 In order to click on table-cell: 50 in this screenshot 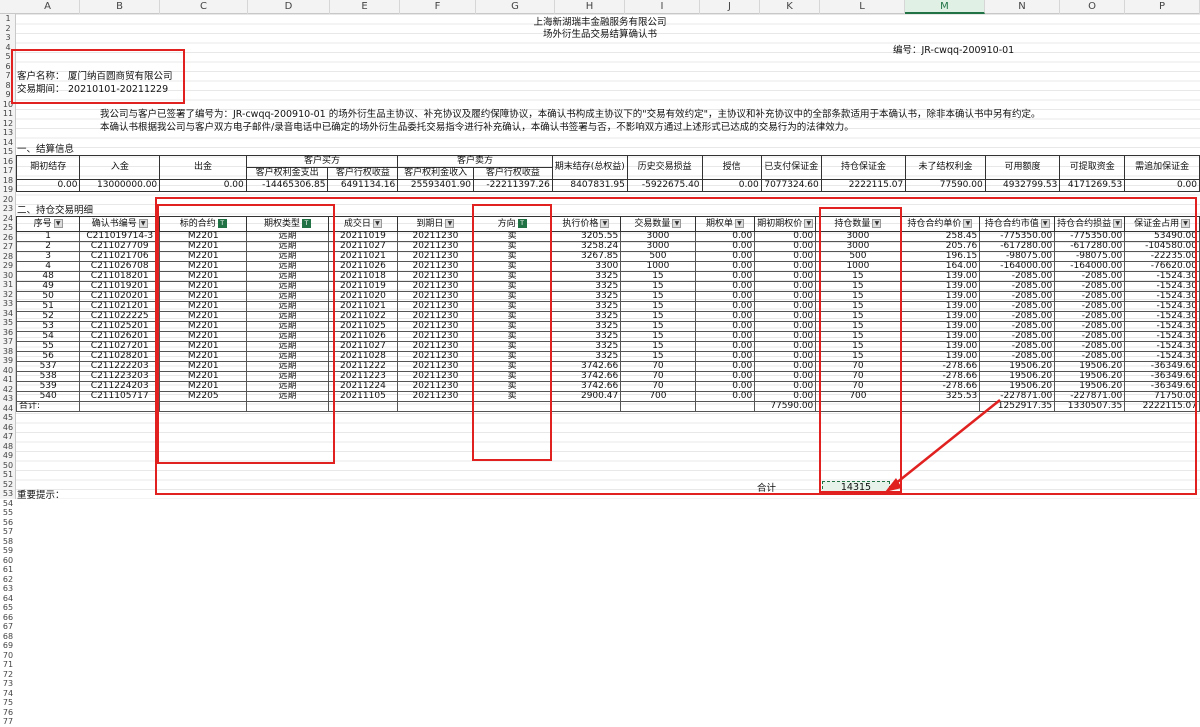, I will do `click(48, 296)`.